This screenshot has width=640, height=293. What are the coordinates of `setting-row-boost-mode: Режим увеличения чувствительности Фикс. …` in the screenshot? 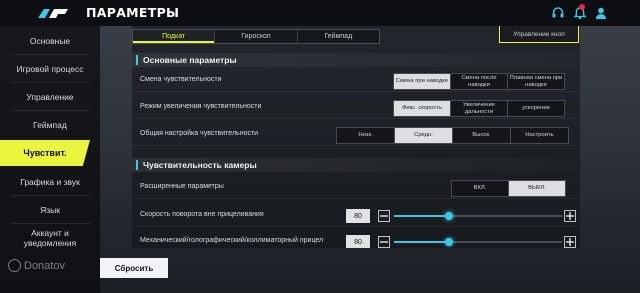 It's located at (355, 108).